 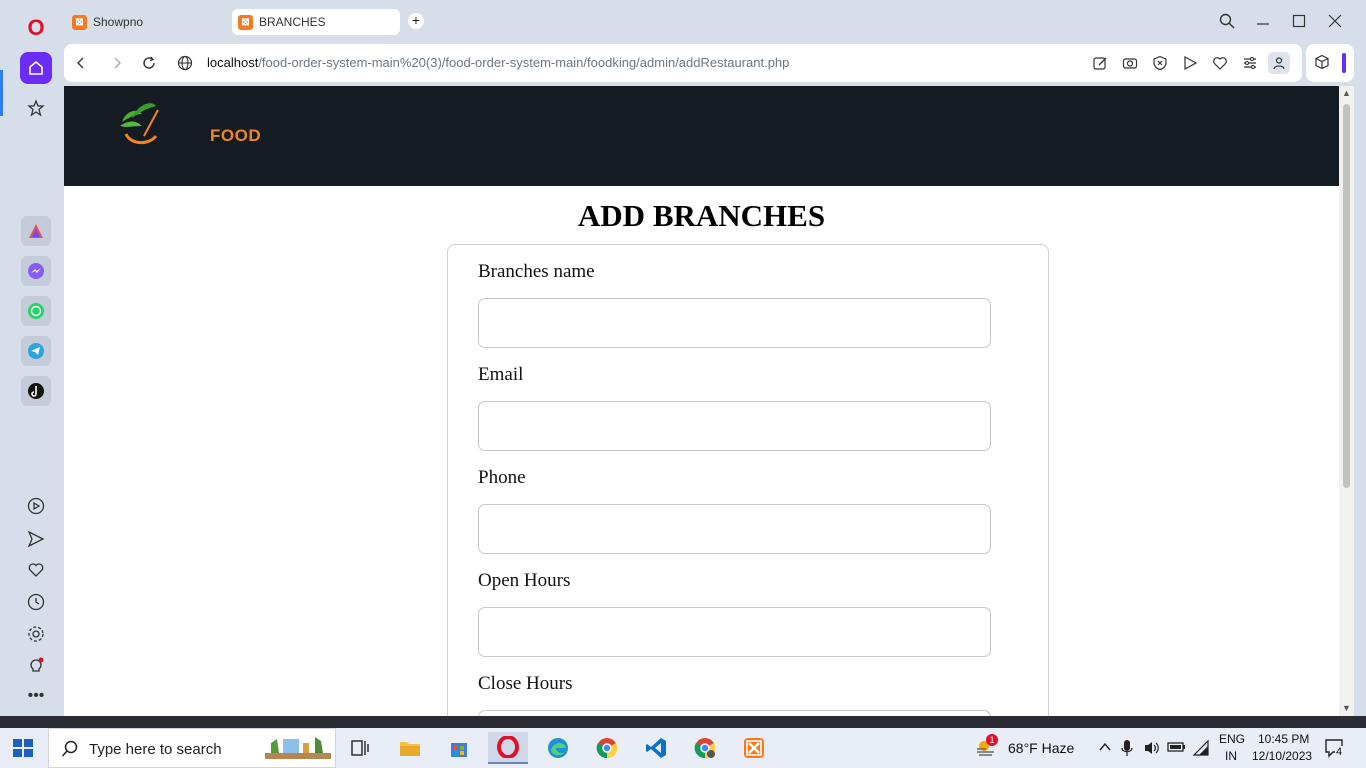 What do you see at coordinates (117, 63) in the screenshot?
I see `forward-button` at bounding box center [117, 63].